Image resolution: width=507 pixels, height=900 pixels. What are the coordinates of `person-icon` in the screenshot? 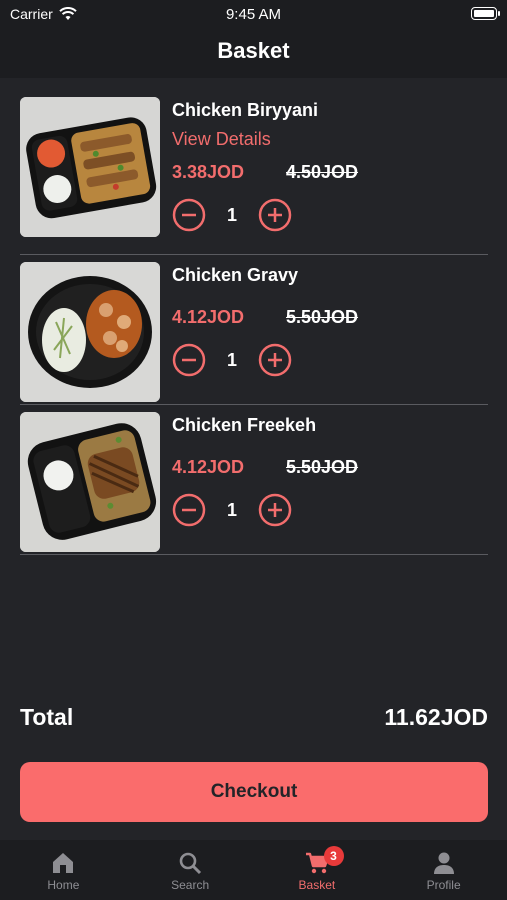 It's located at (443, 863).